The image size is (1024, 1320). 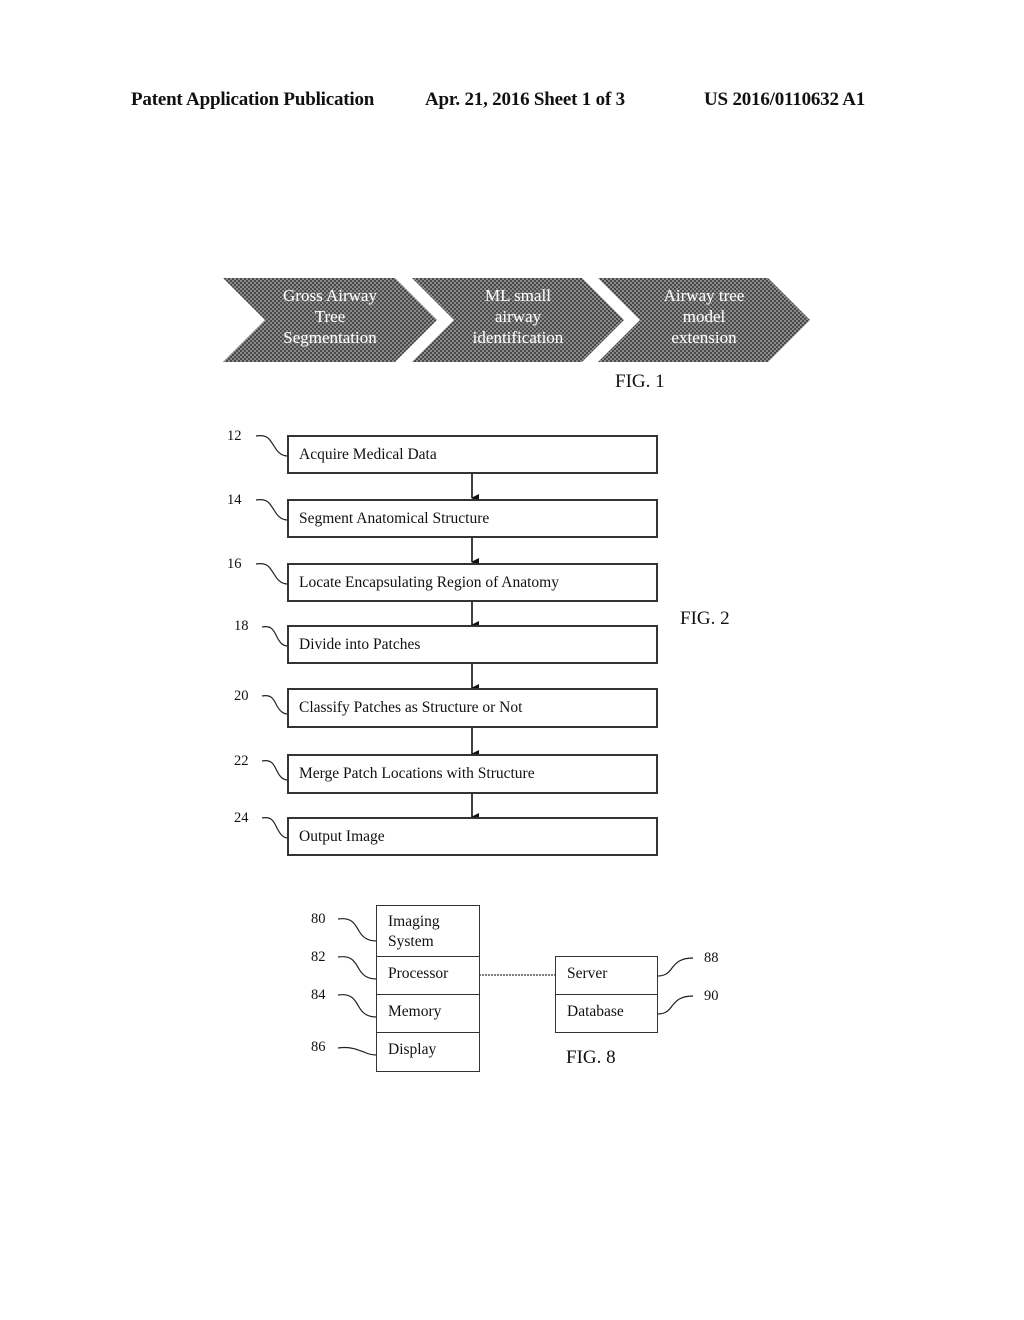 I want to click on fig8-processor-box: Processor, so click(x=428, y=975).